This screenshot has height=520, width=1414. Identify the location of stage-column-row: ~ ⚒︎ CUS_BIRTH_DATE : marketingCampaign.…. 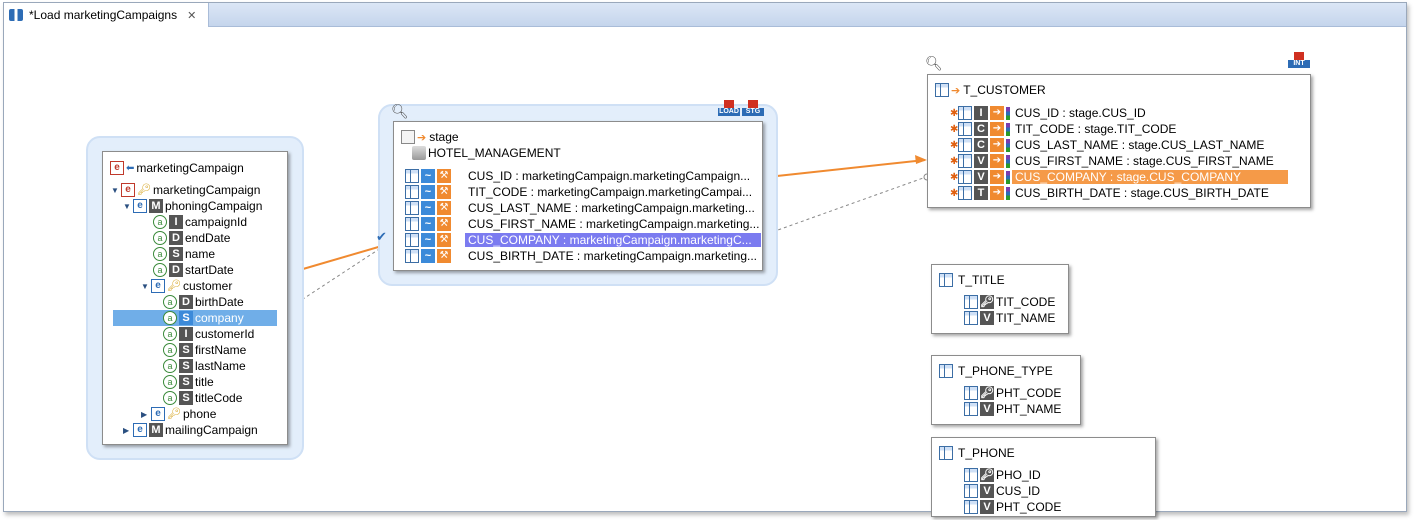
(582, 256).